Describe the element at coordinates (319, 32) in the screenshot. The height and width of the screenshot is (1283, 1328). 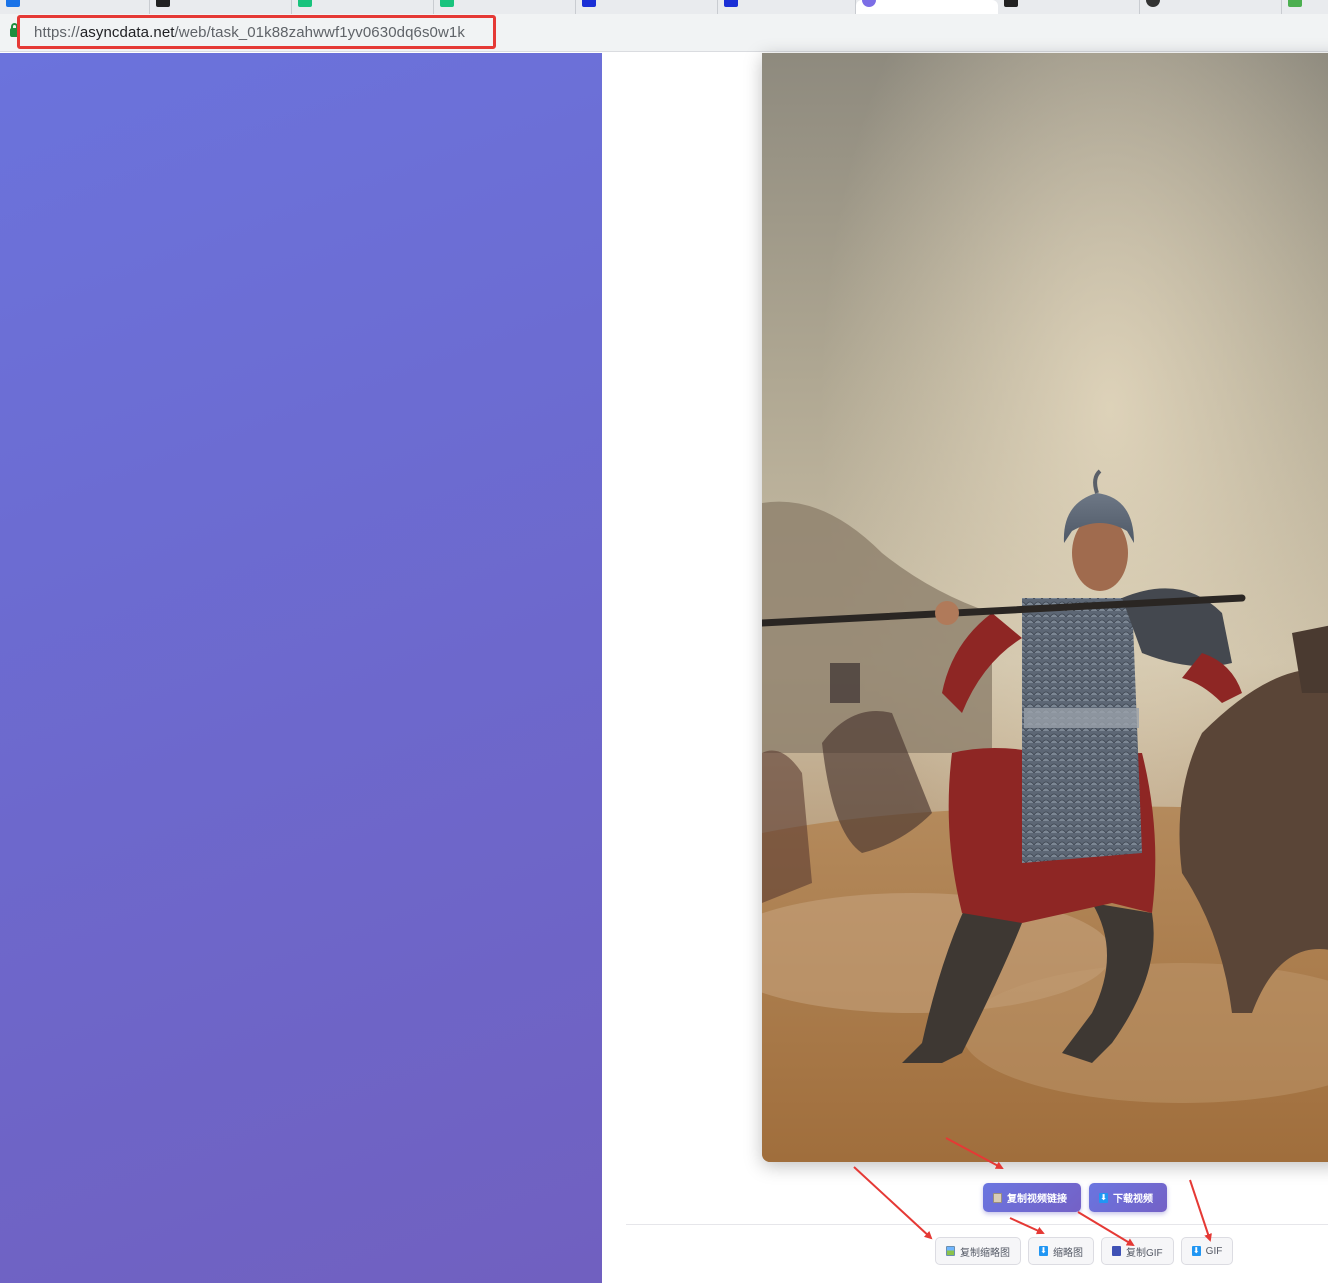
I see `url-path: /web/task_01k88zahwwf1yv0630dq6s0w1k` at that location.